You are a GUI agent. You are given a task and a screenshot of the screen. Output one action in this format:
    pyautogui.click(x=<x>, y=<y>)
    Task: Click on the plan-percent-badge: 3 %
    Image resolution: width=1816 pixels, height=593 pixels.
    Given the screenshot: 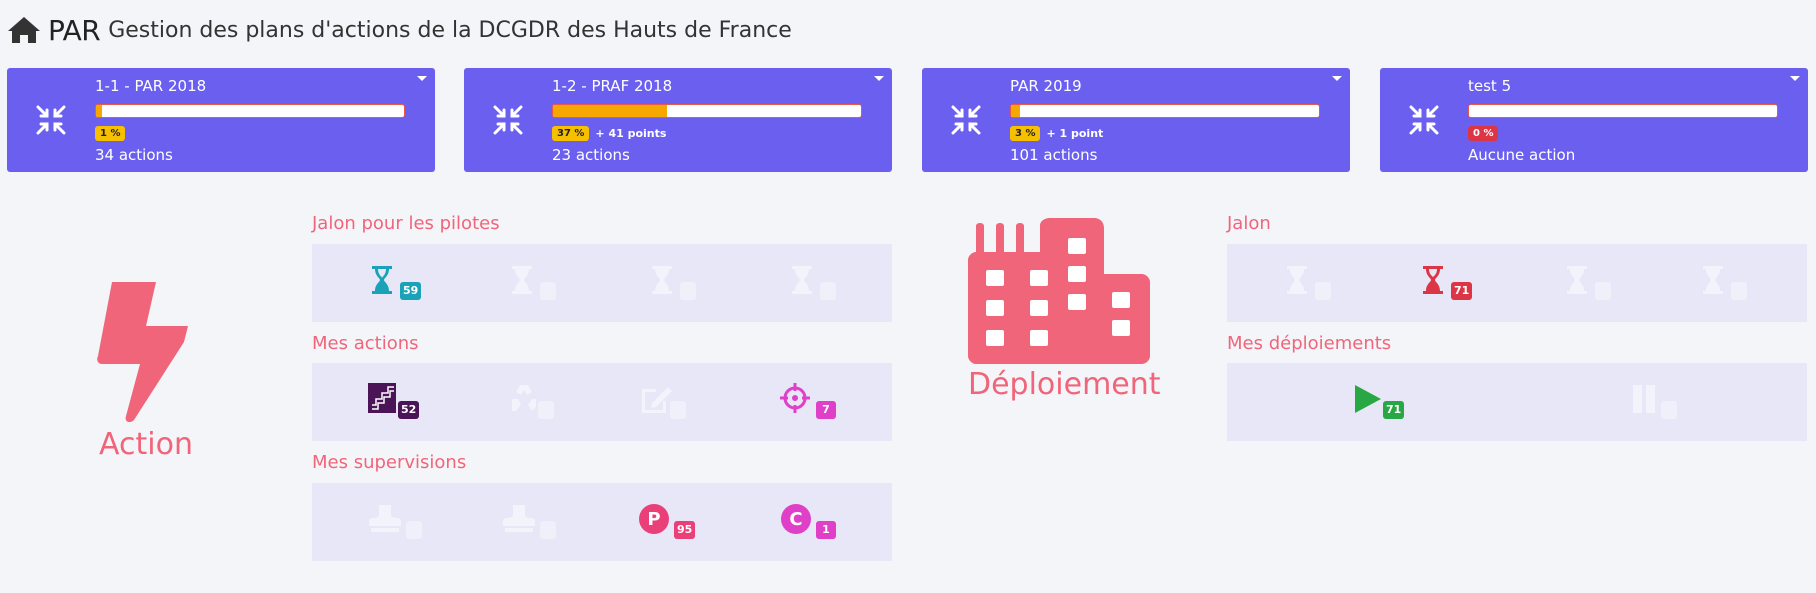 What is the action you would take?
    pyautogui.click(x=1025, y=133)
    